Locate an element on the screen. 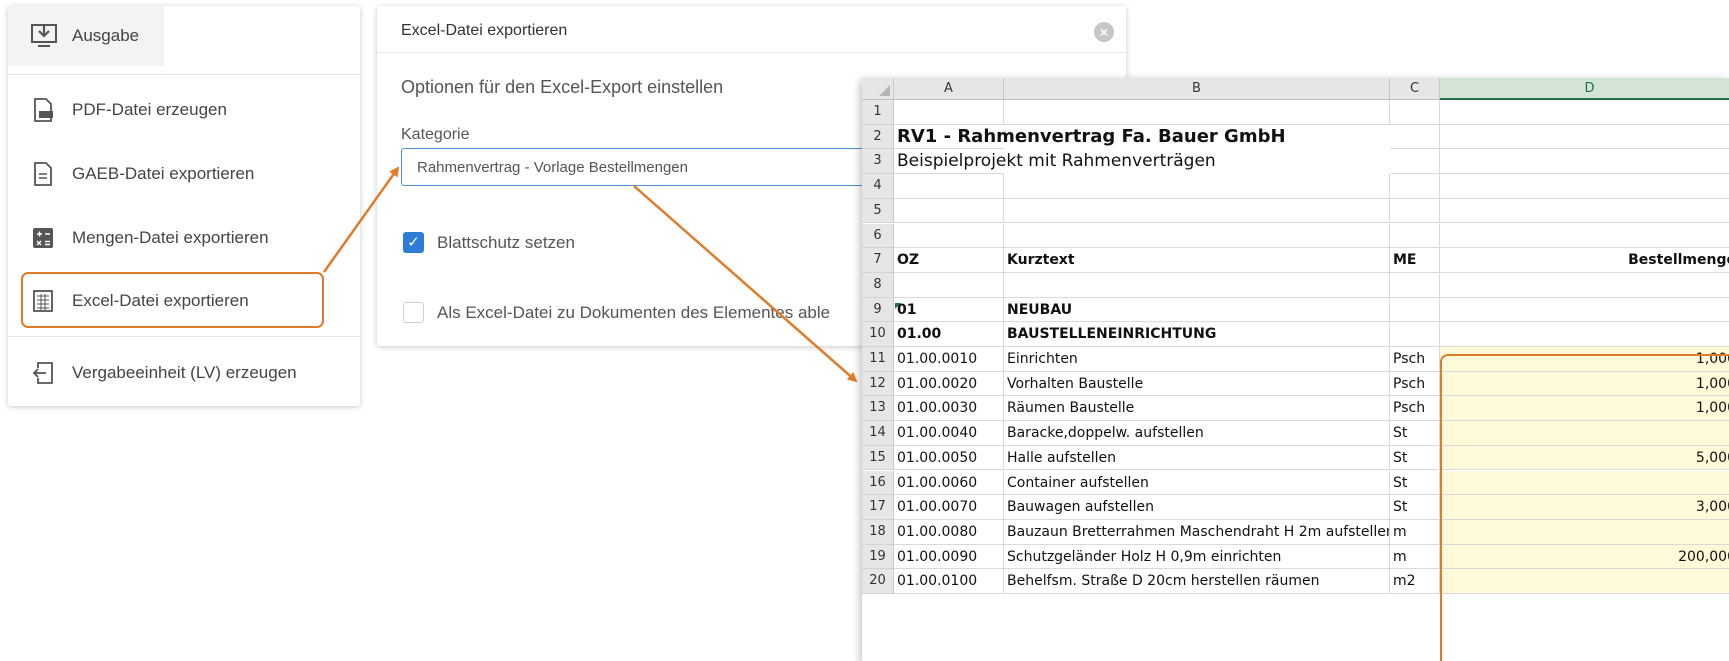 Image resolution: width=1729 pixels, height=661 pixels. row-number: 19 is located at coordinates (878, 557).